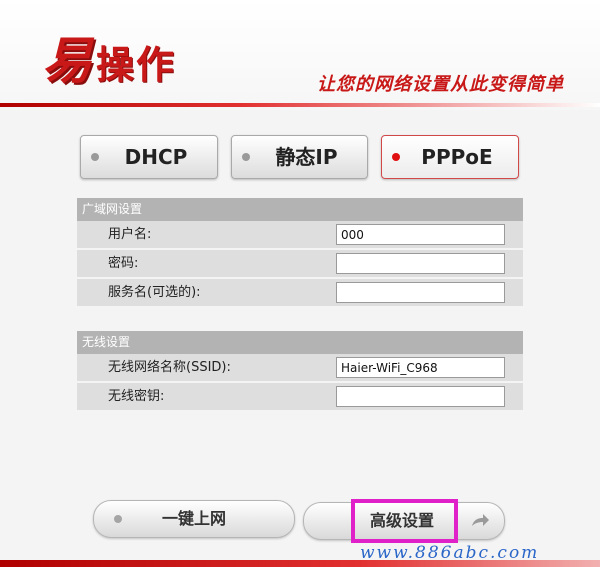  I want to click on mode-label: DHCP, so click(156, 157).